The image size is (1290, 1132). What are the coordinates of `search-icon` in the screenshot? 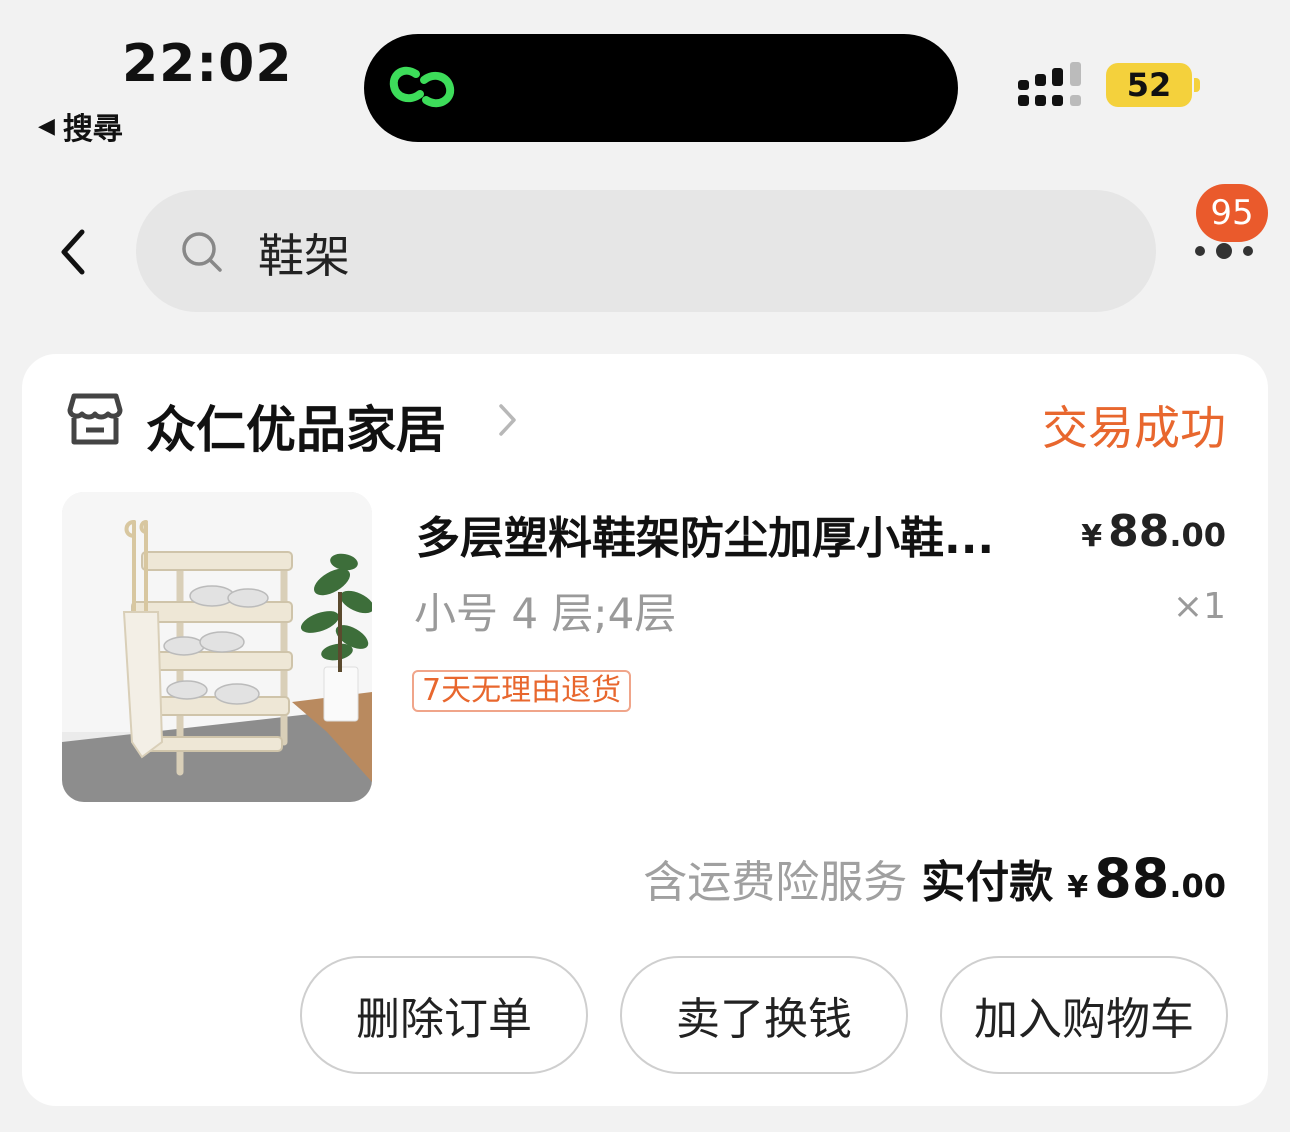 It's located at (202, 252).